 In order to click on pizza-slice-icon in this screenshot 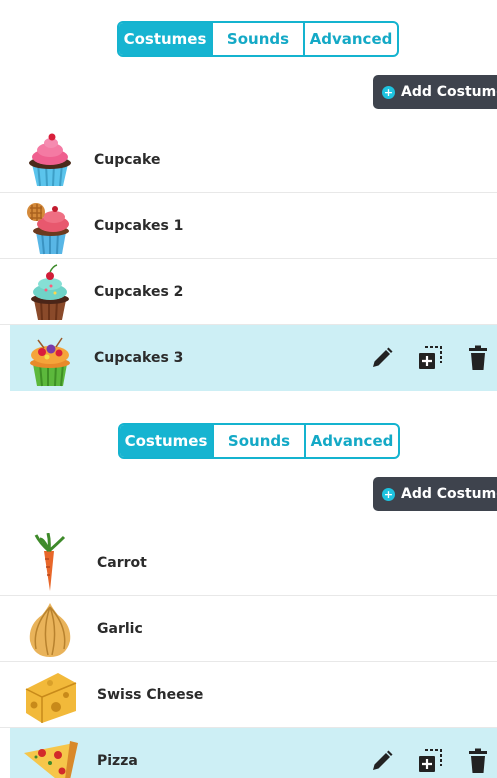, I will do `click(51, 759)`.